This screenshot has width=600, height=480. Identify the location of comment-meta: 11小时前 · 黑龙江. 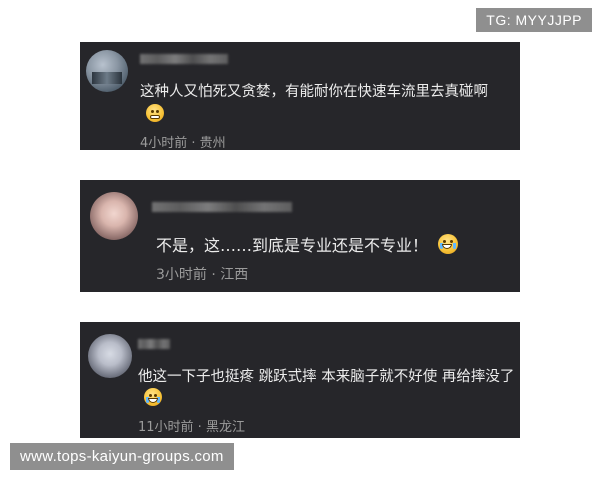
(191, 427).